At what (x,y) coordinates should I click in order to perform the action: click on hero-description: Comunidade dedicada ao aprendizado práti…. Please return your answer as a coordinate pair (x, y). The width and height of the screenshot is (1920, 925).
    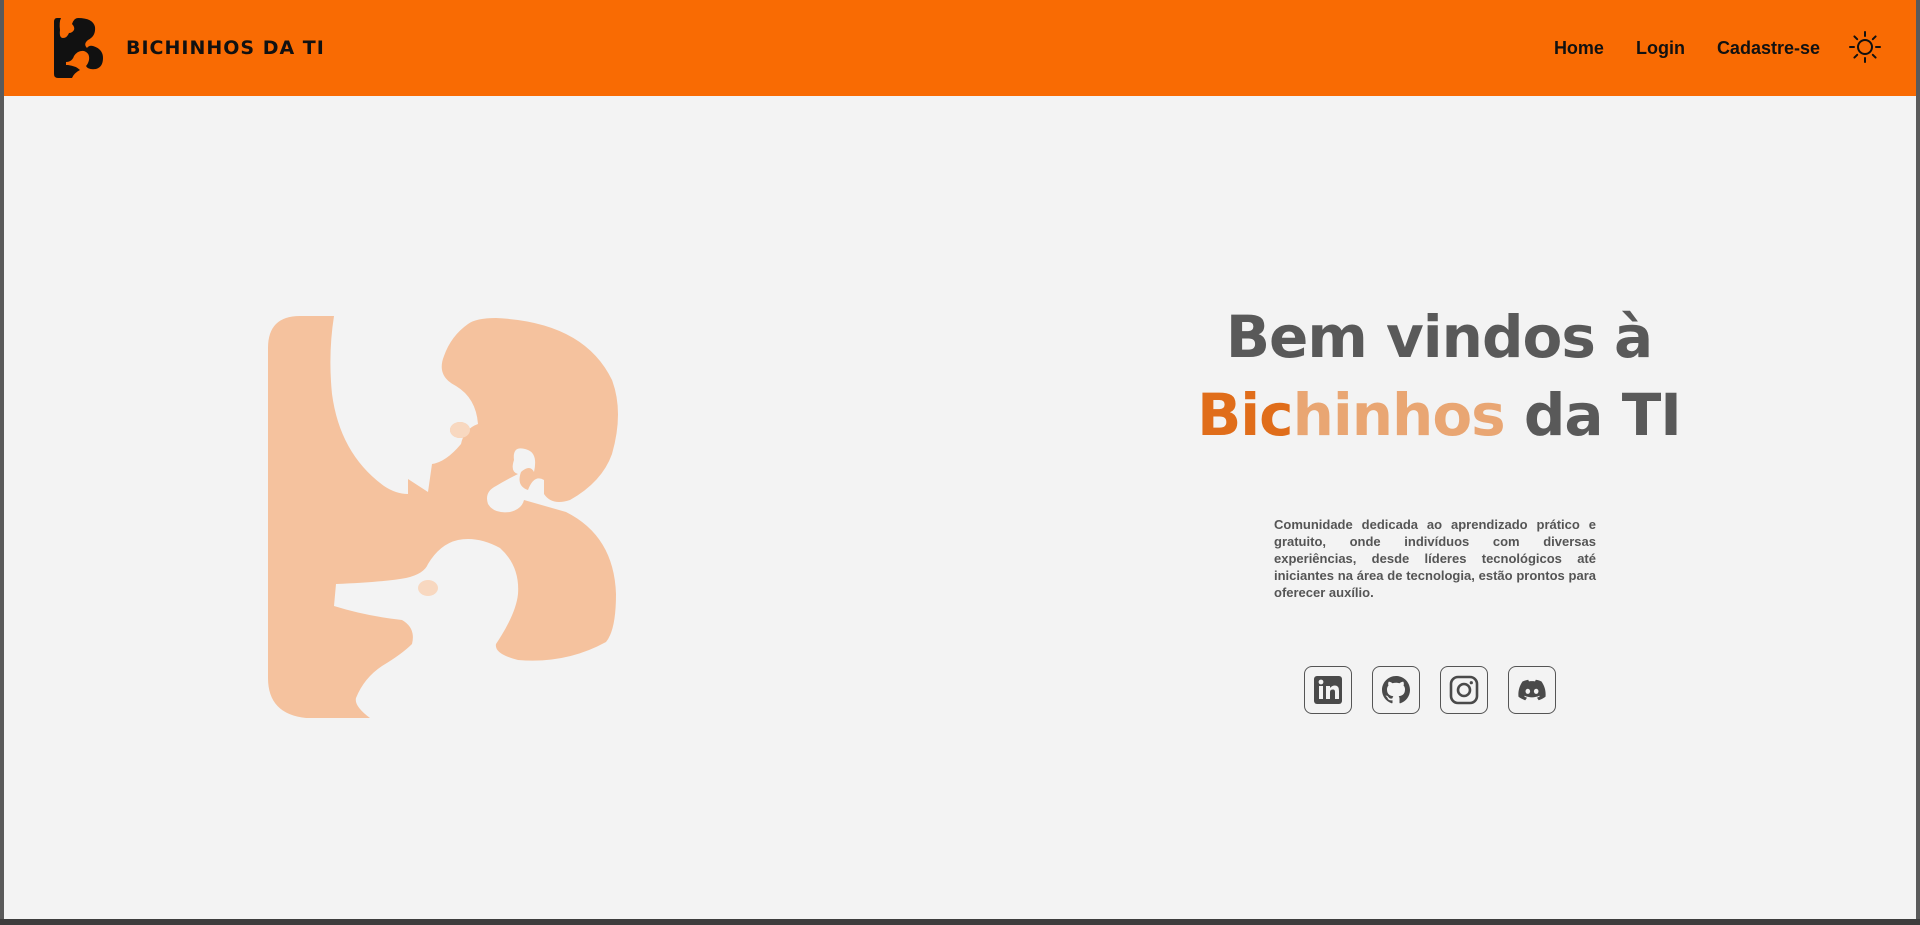
    Looking at the image, I should click on (1435, 558).